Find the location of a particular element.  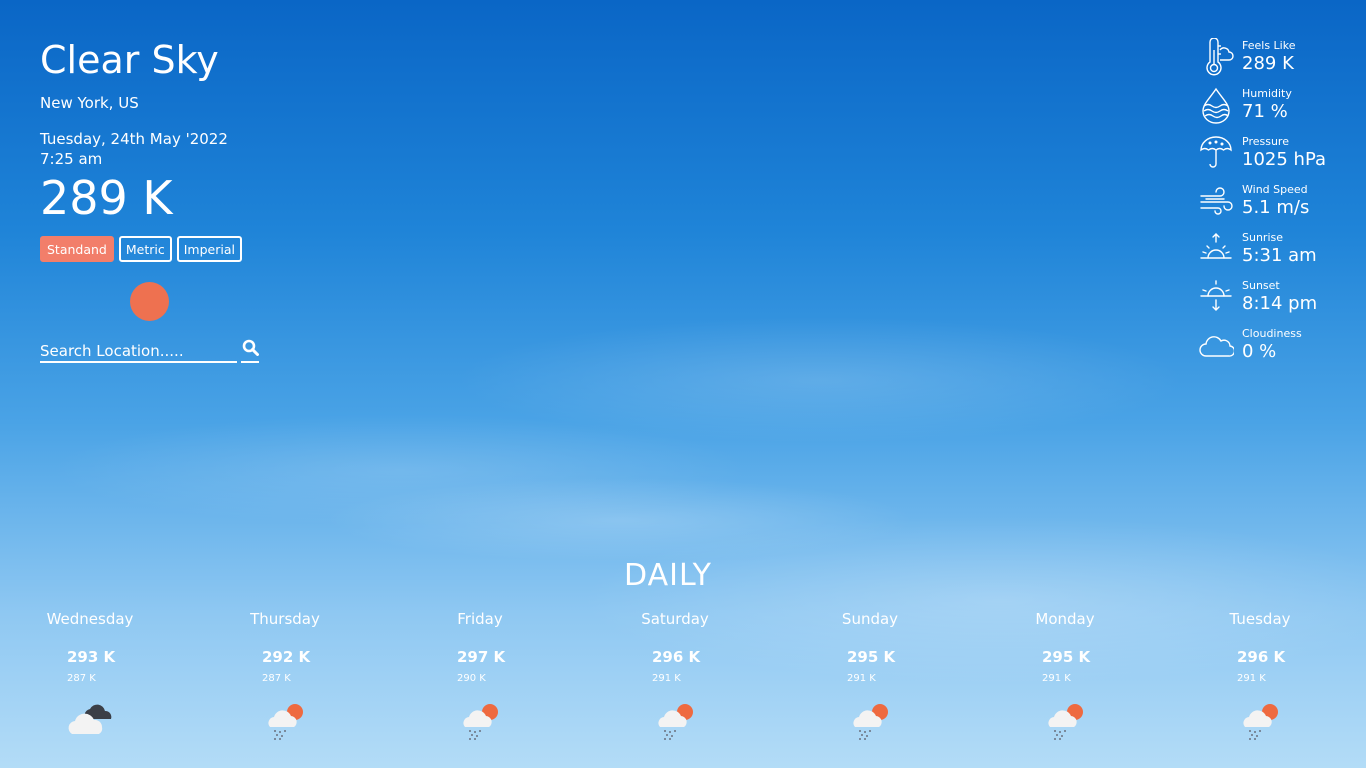

forecast-day-card: Thursday 292 K 287 K is located at coordinates (285, 675).